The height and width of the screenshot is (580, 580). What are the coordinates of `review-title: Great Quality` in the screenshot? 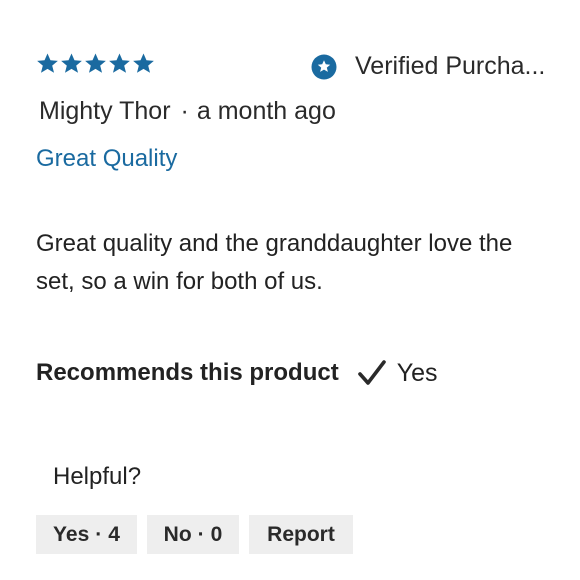 It's located at (107, 158).